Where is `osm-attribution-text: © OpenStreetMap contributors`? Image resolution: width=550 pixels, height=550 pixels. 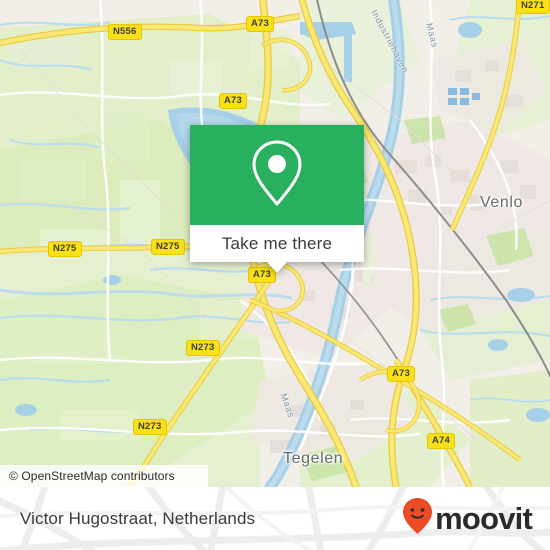
osm-attribution-text: © OpenStreetMap contributors is located at coordinates (92, 476).